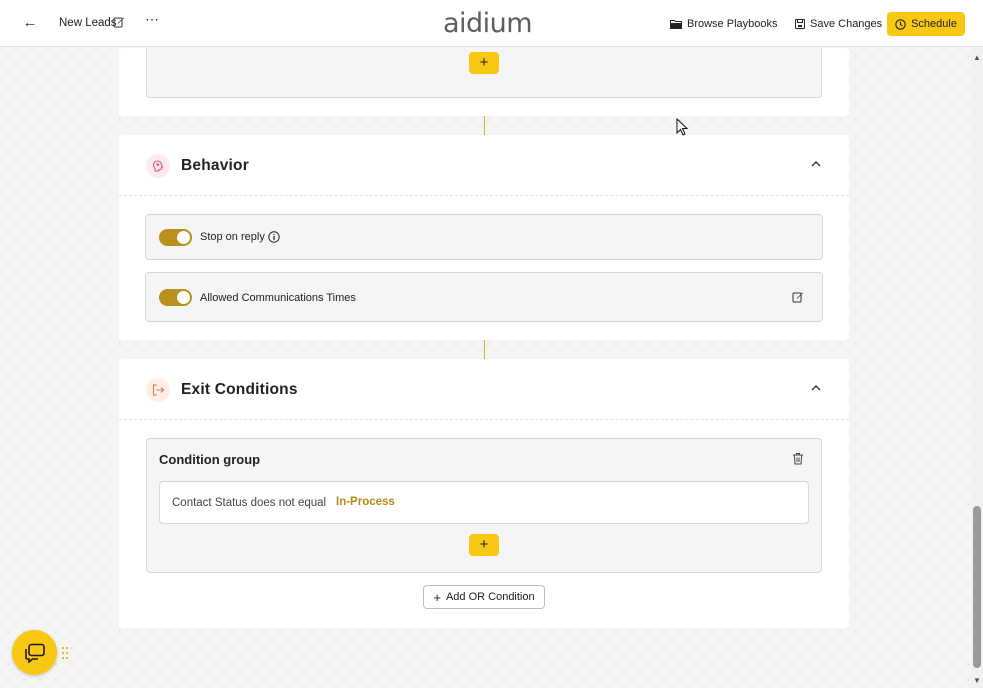 This screenshot has width=983, height=688. Describe the element at coordinates (65, 653) in the screenshot. I see `drag-handle-icon` at that location.